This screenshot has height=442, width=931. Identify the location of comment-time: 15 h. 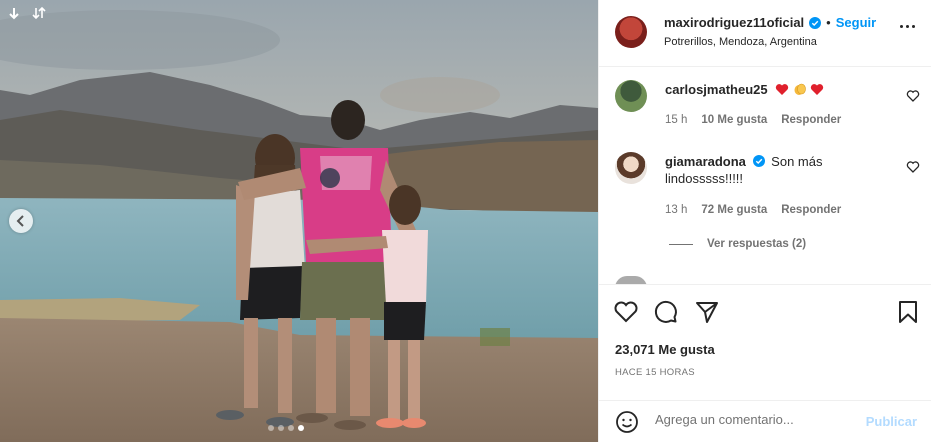
(676, 120).